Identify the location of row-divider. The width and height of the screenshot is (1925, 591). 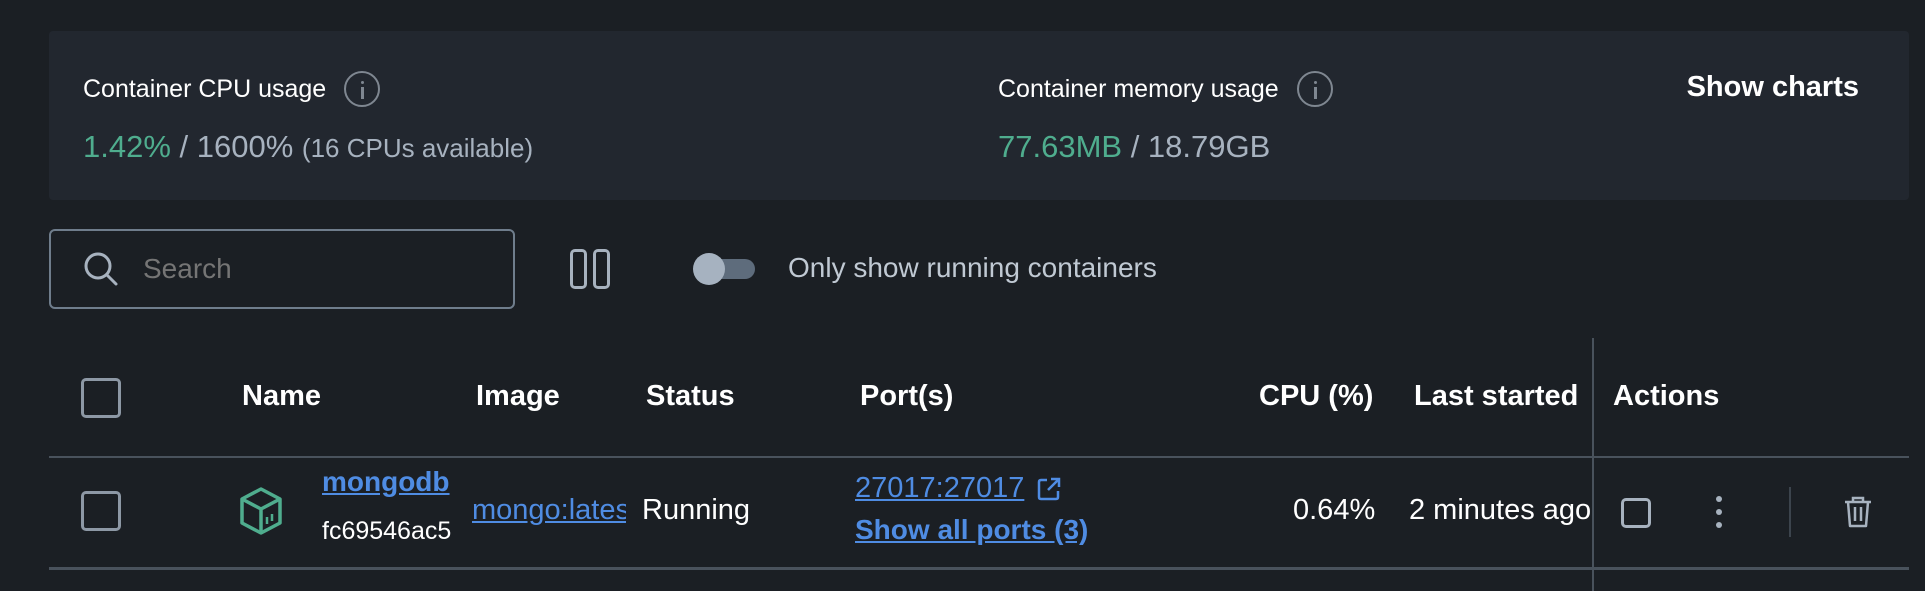
(979, 568).